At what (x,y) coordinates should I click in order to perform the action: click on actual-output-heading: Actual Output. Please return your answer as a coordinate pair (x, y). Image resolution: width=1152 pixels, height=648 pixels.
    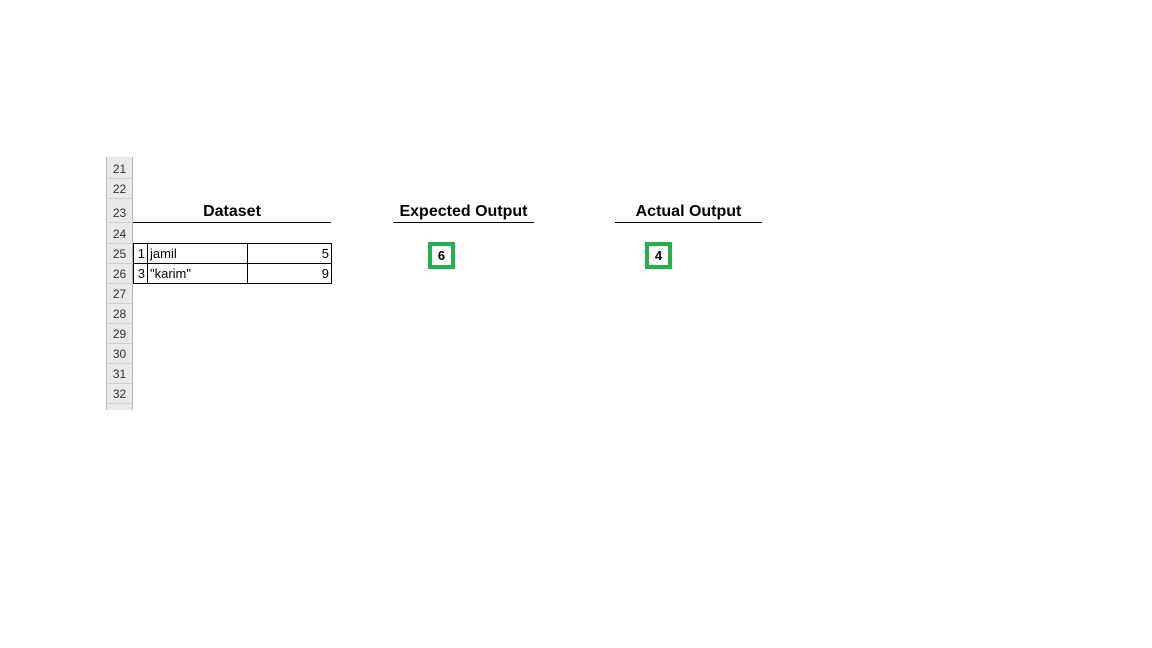
    Looking at the image, I should click on (688, 212).